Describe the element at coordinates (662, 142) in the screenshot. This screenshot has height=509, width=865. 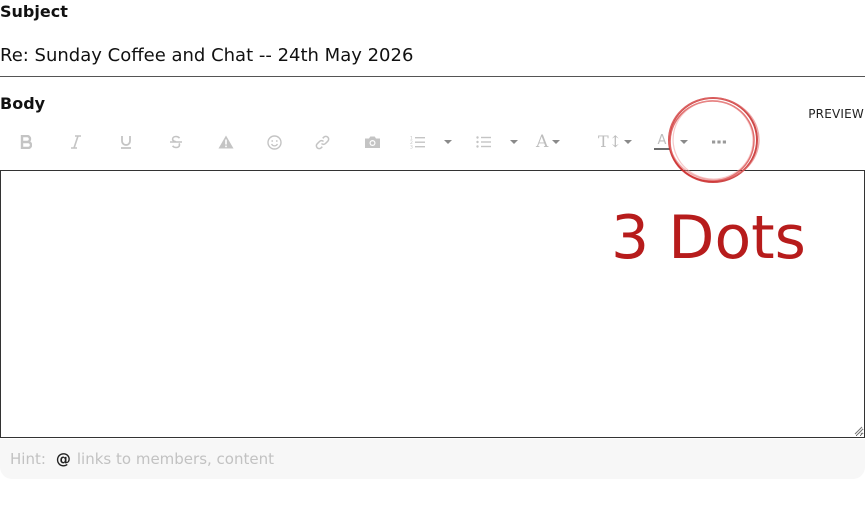
I see `text-color-icon: A` at that location.